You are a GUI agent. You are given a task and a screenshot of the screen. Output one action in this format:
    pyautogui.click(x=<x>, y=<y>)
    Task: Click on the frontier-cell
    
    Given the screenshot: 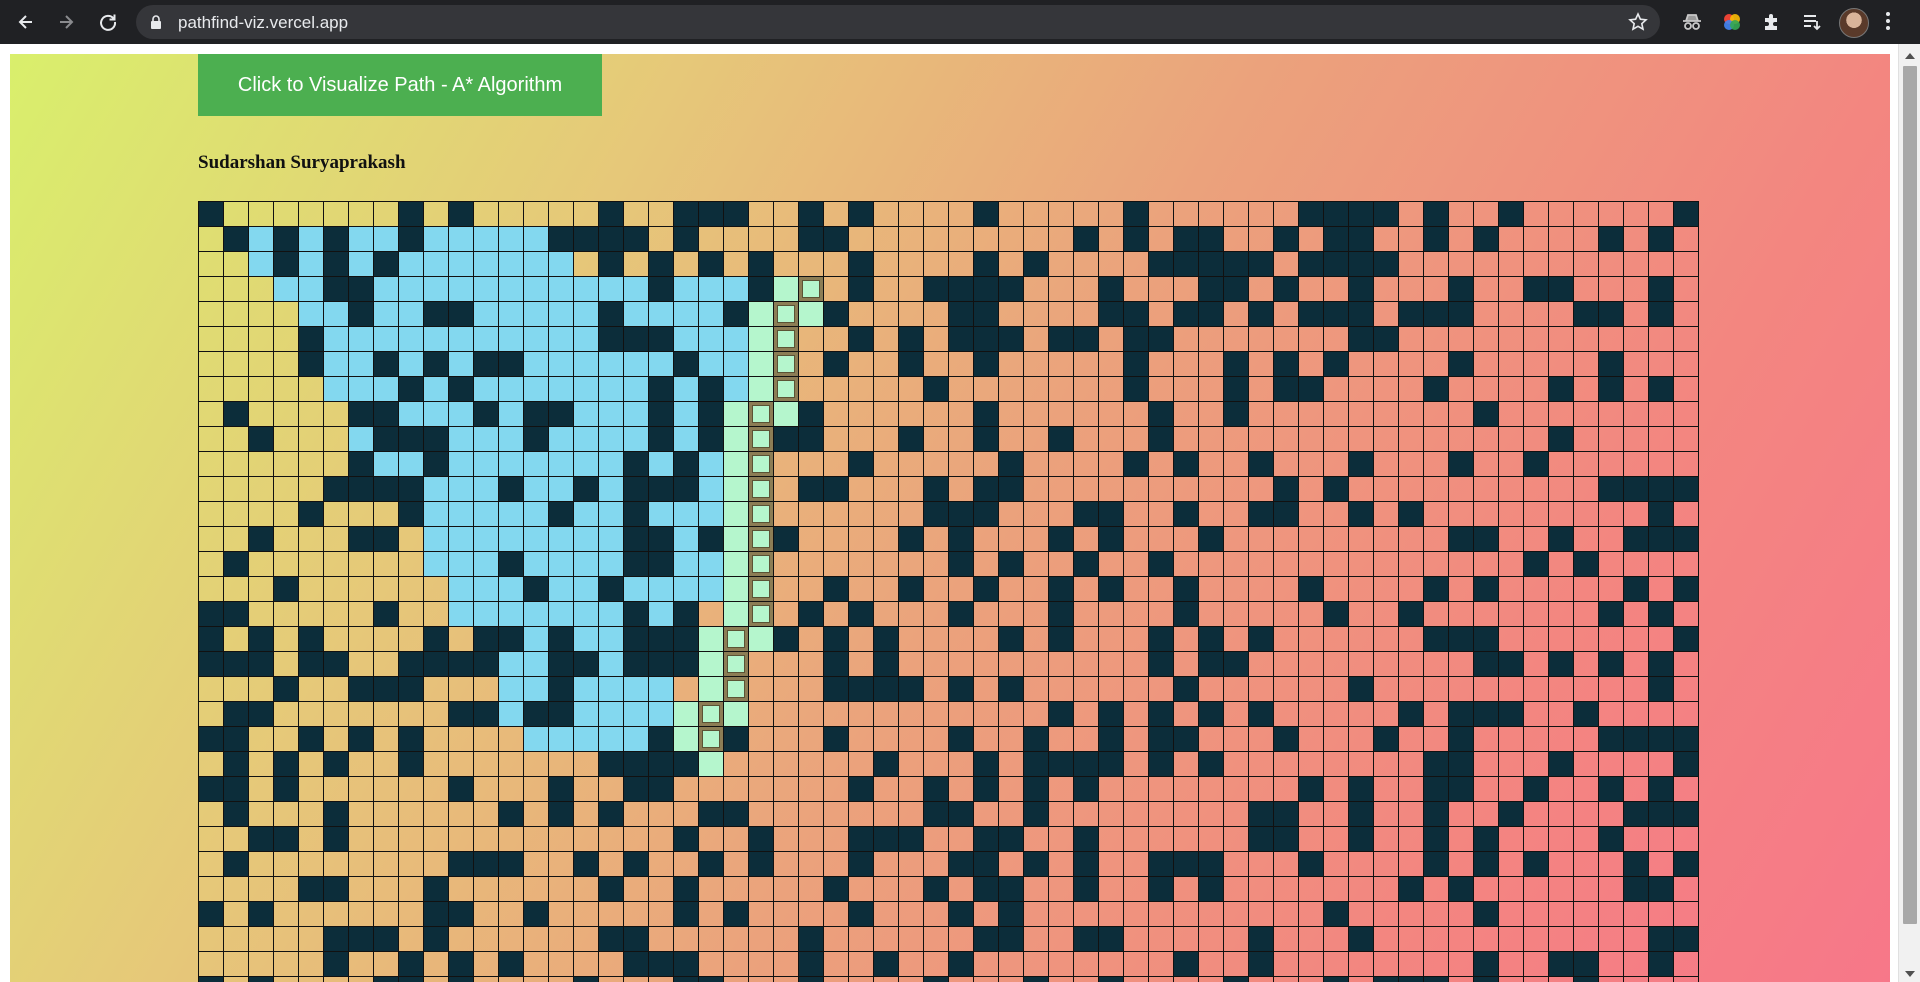 What is the action you would take?
    pyautogui.click(x=711, y=639)
    